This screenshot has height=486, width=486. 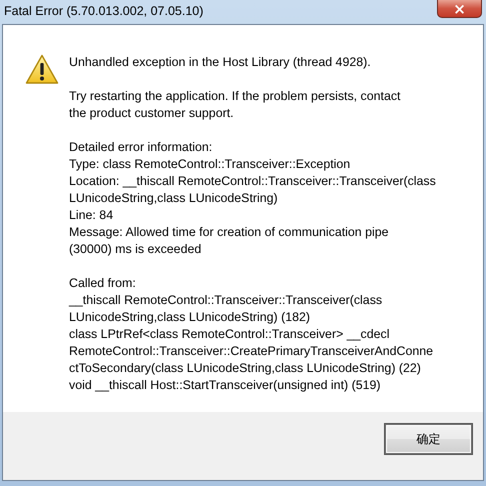 What do you see at coordinates (42, 69) in the screenshot?
I see `warning-icon` at bounding box center [42, 69].